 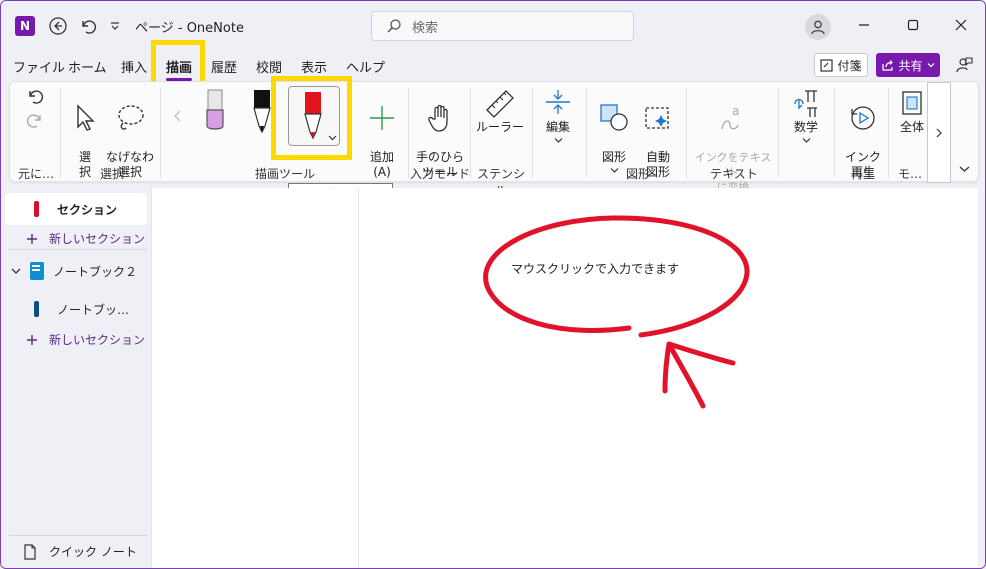 I want to click on ink-arrow-stroke, so click(x=699, y=375).